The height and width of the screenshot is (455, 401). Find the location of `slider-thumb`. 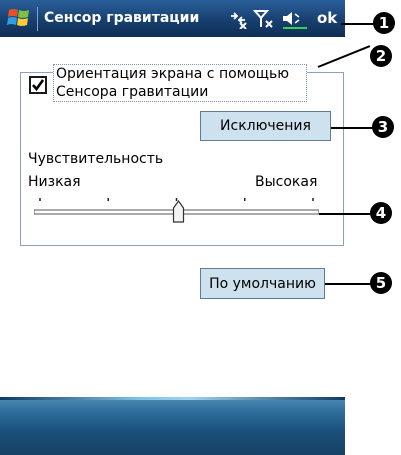

slider-thumb is located at coordinates (178, 211).